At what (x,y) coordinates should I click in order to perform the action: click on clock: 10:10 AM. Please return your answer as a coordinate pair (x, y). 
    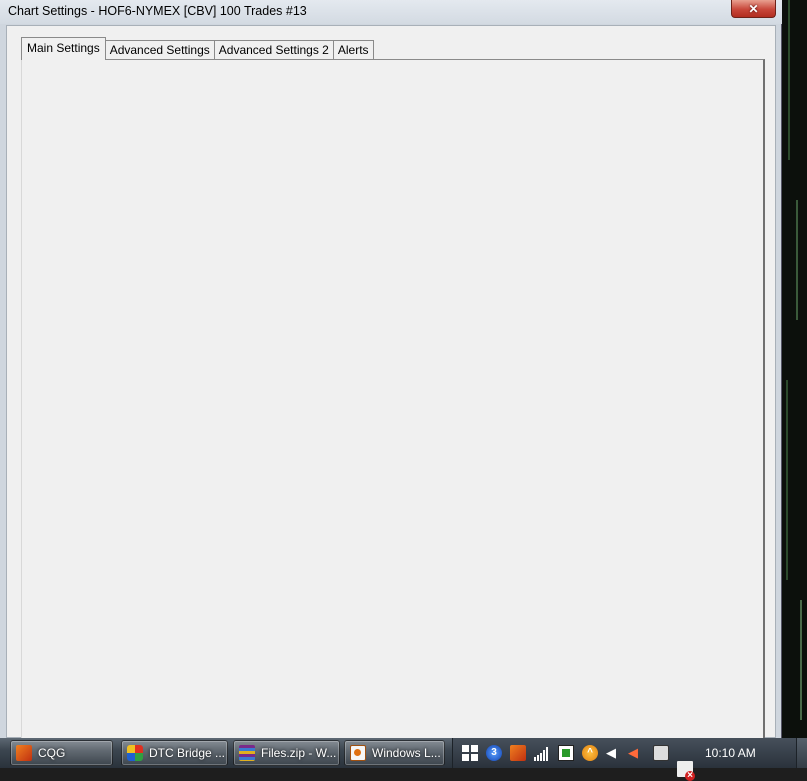
    Looking at the image, I should click on (730, 753).